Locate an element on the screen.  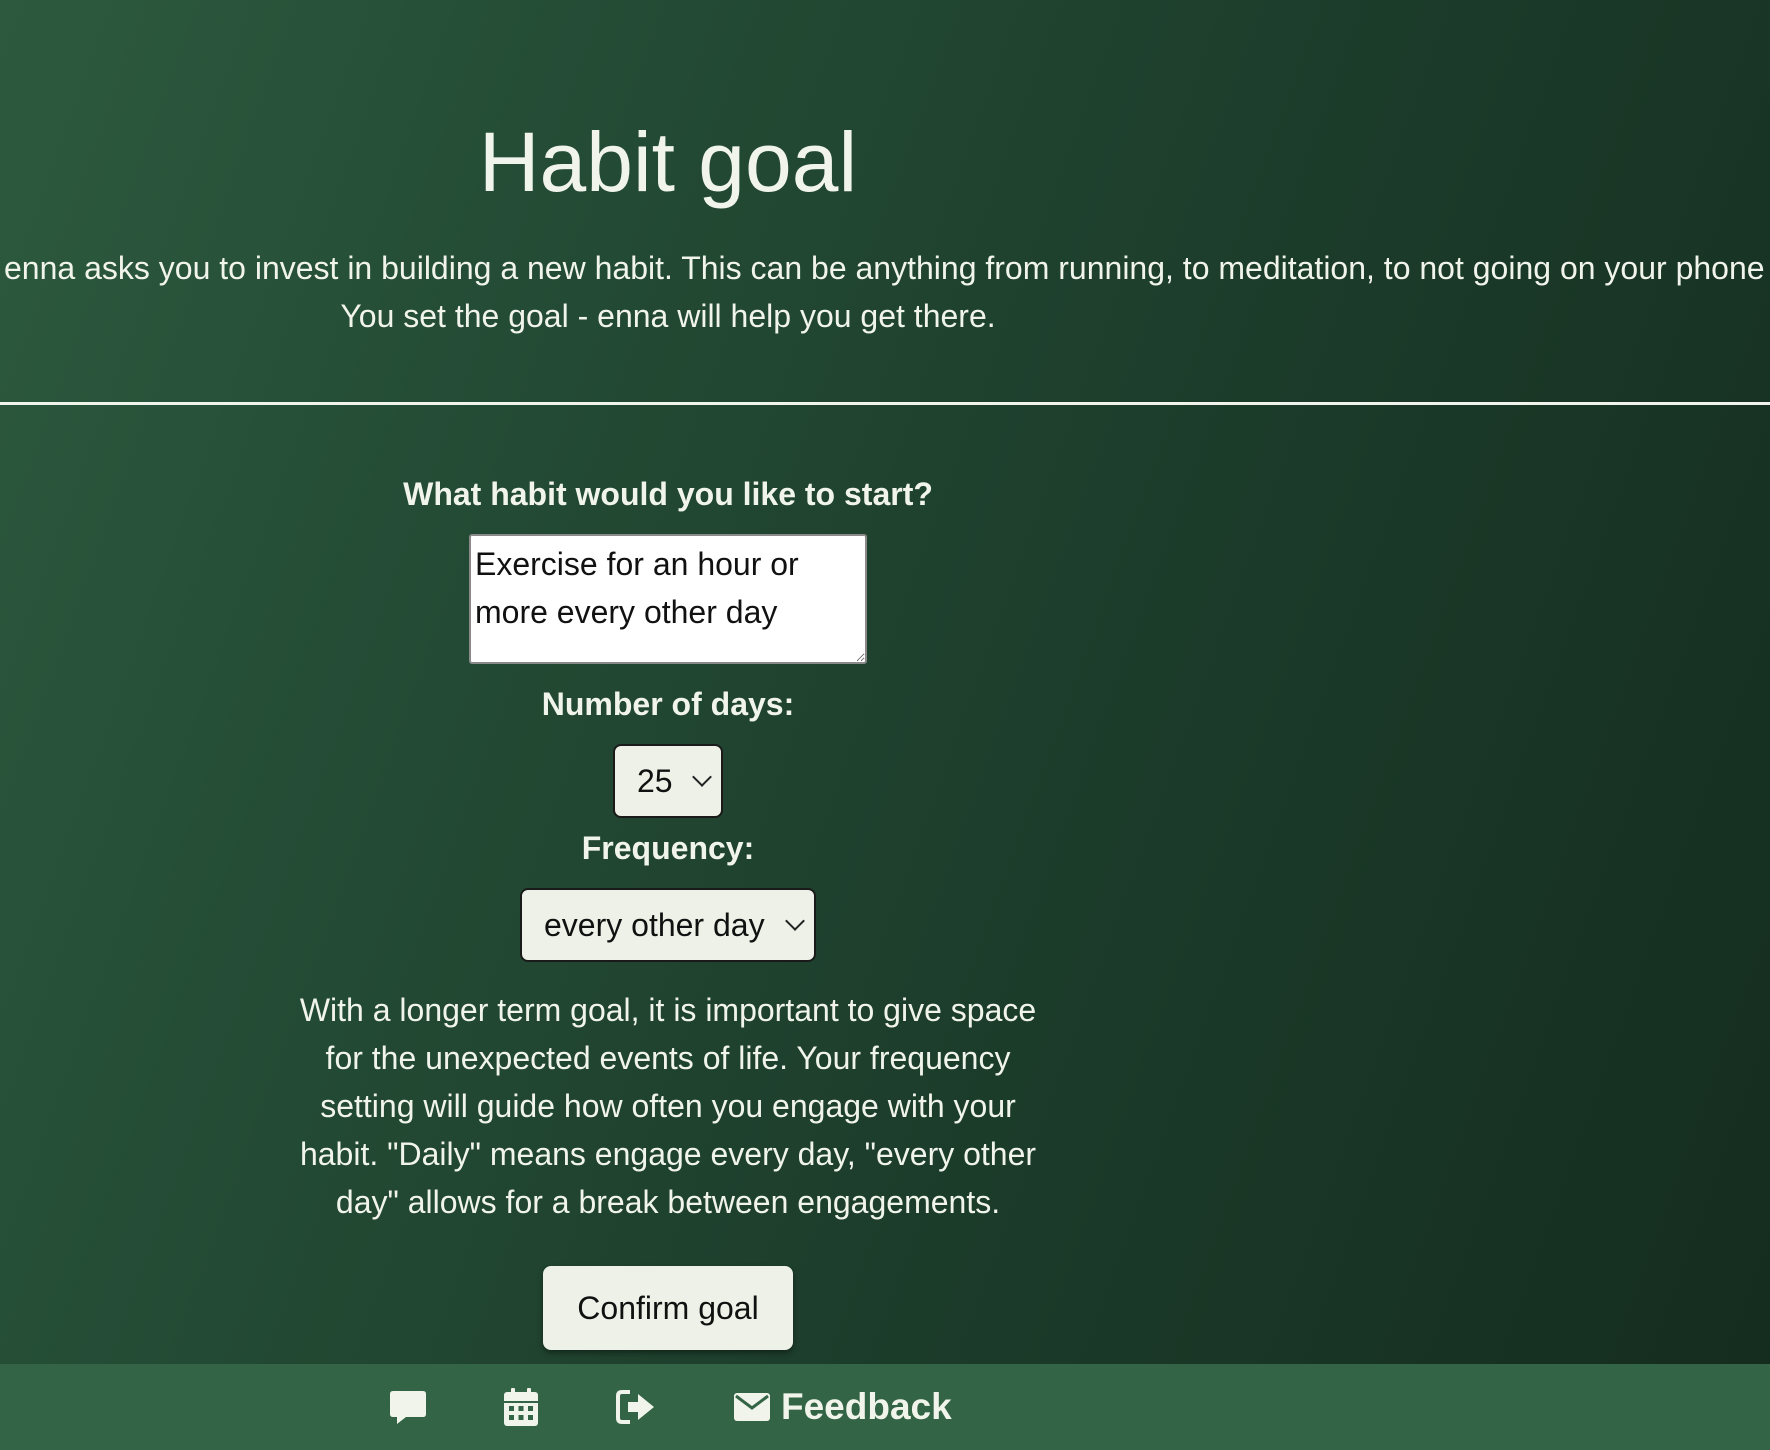
frequency-select: every other day is located at coordinates (668, 925).